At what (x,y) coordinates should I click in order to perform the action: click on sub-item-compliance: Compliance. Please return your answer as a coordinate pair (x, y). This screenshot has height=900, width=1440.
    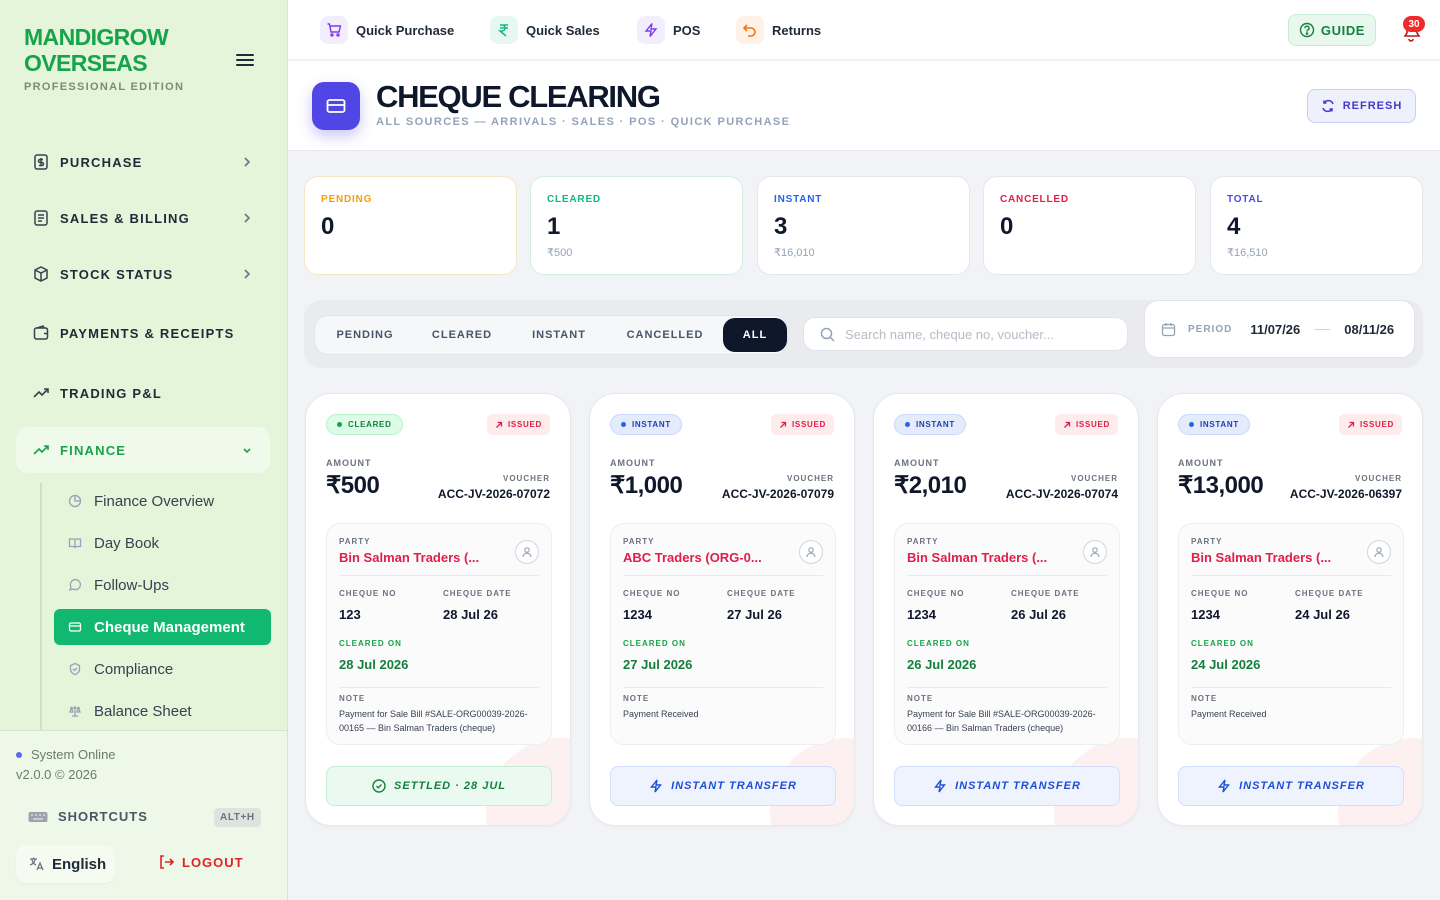
    Looking at the image, I should click on (162, 669).